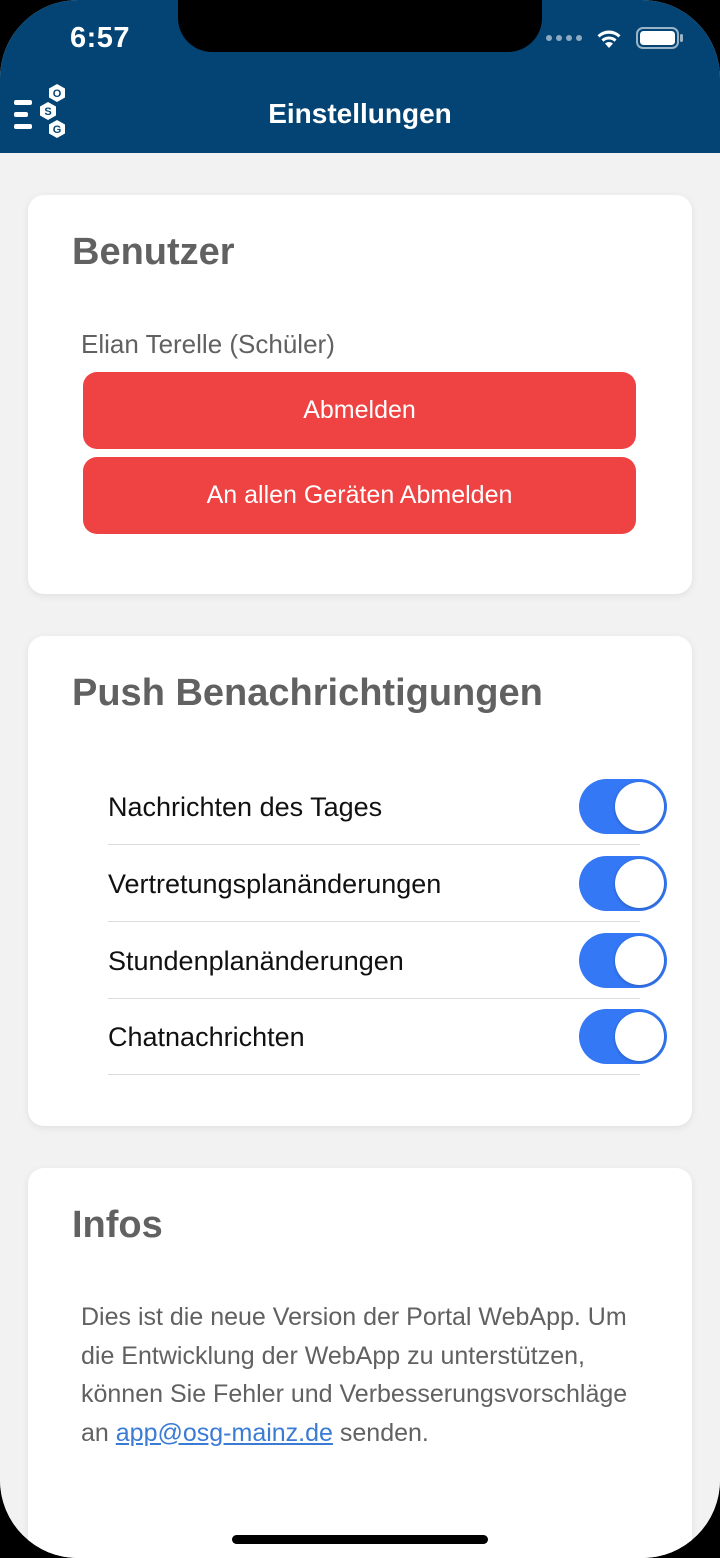  What do you see at coordinates (387, 806) in the screenshot?
I see `toggle-row-daily-news: Nachrichten des Tages` at bounding box center [387, 806].